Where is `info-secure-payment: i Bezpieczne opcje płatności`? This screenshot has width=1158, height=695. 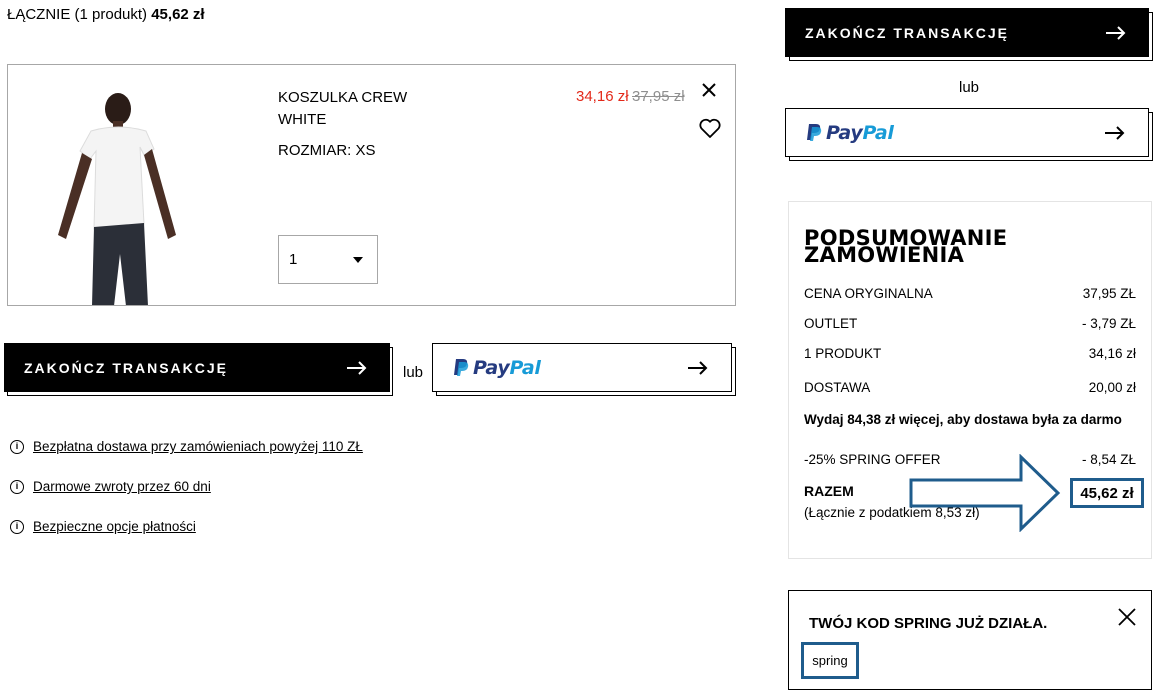 info-secure-payment: i Bezpieczne opcje płatności is located at coordinates (103, 526).